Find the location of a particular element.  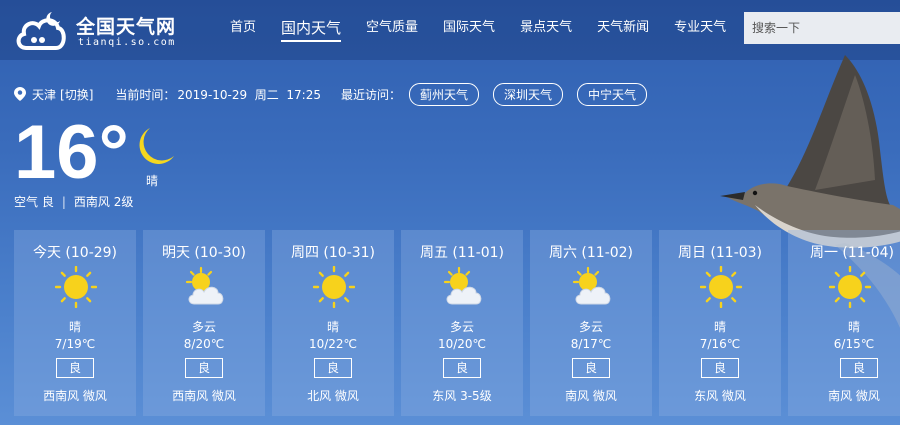

nav-home: 首页 is located at coordinates (243, 30).